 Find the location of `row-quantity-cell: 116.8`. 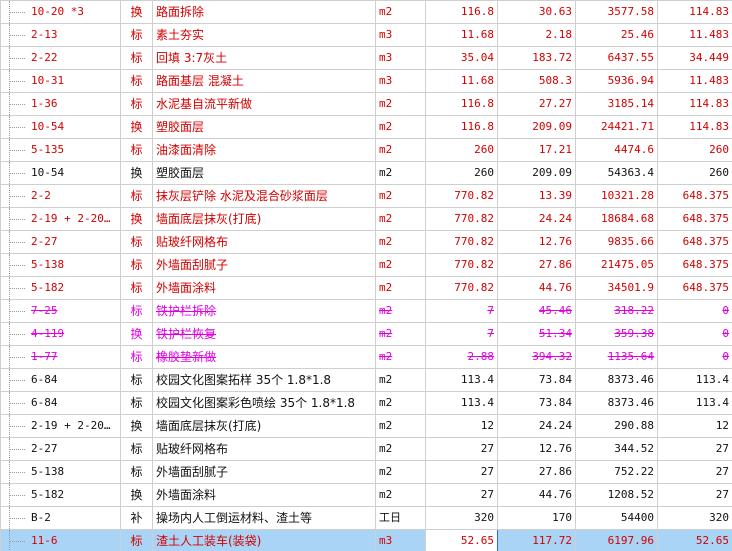

row-quantity-cell: 116.8 is located at coordinates (461, 12).